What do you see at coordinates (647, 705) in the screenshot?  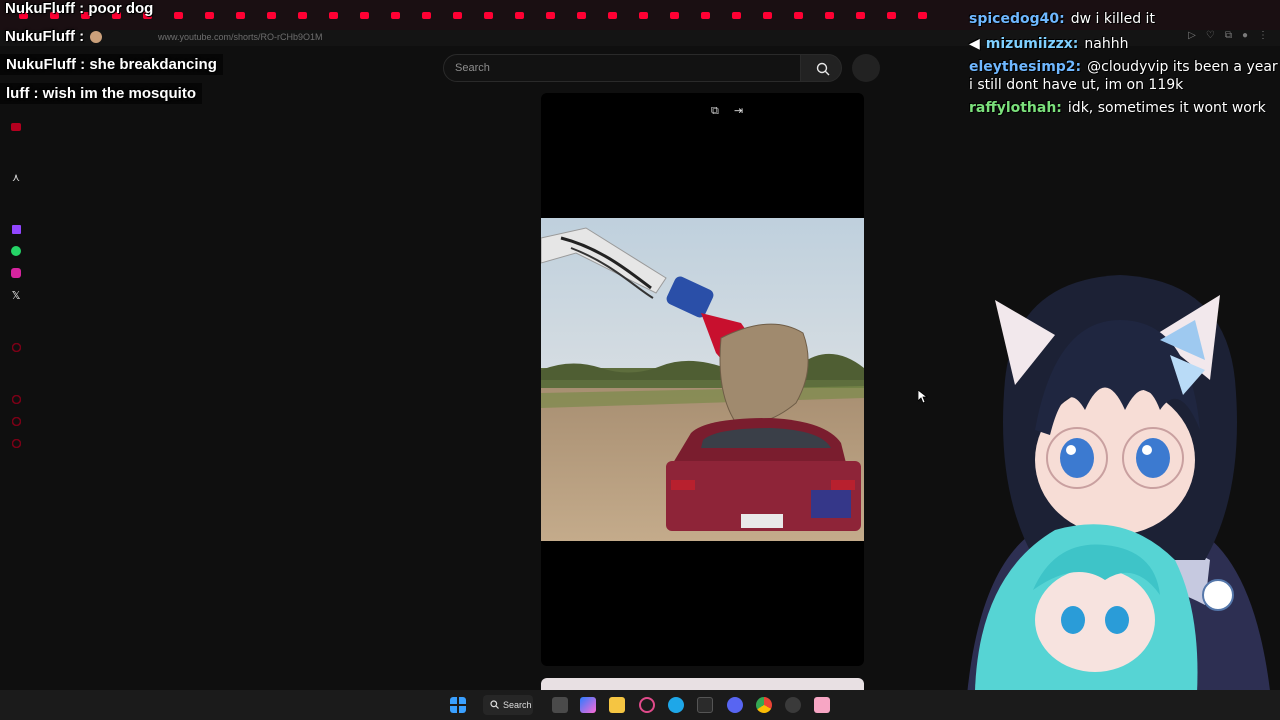 I see `obs-icon` at bounding box center [647, 705].